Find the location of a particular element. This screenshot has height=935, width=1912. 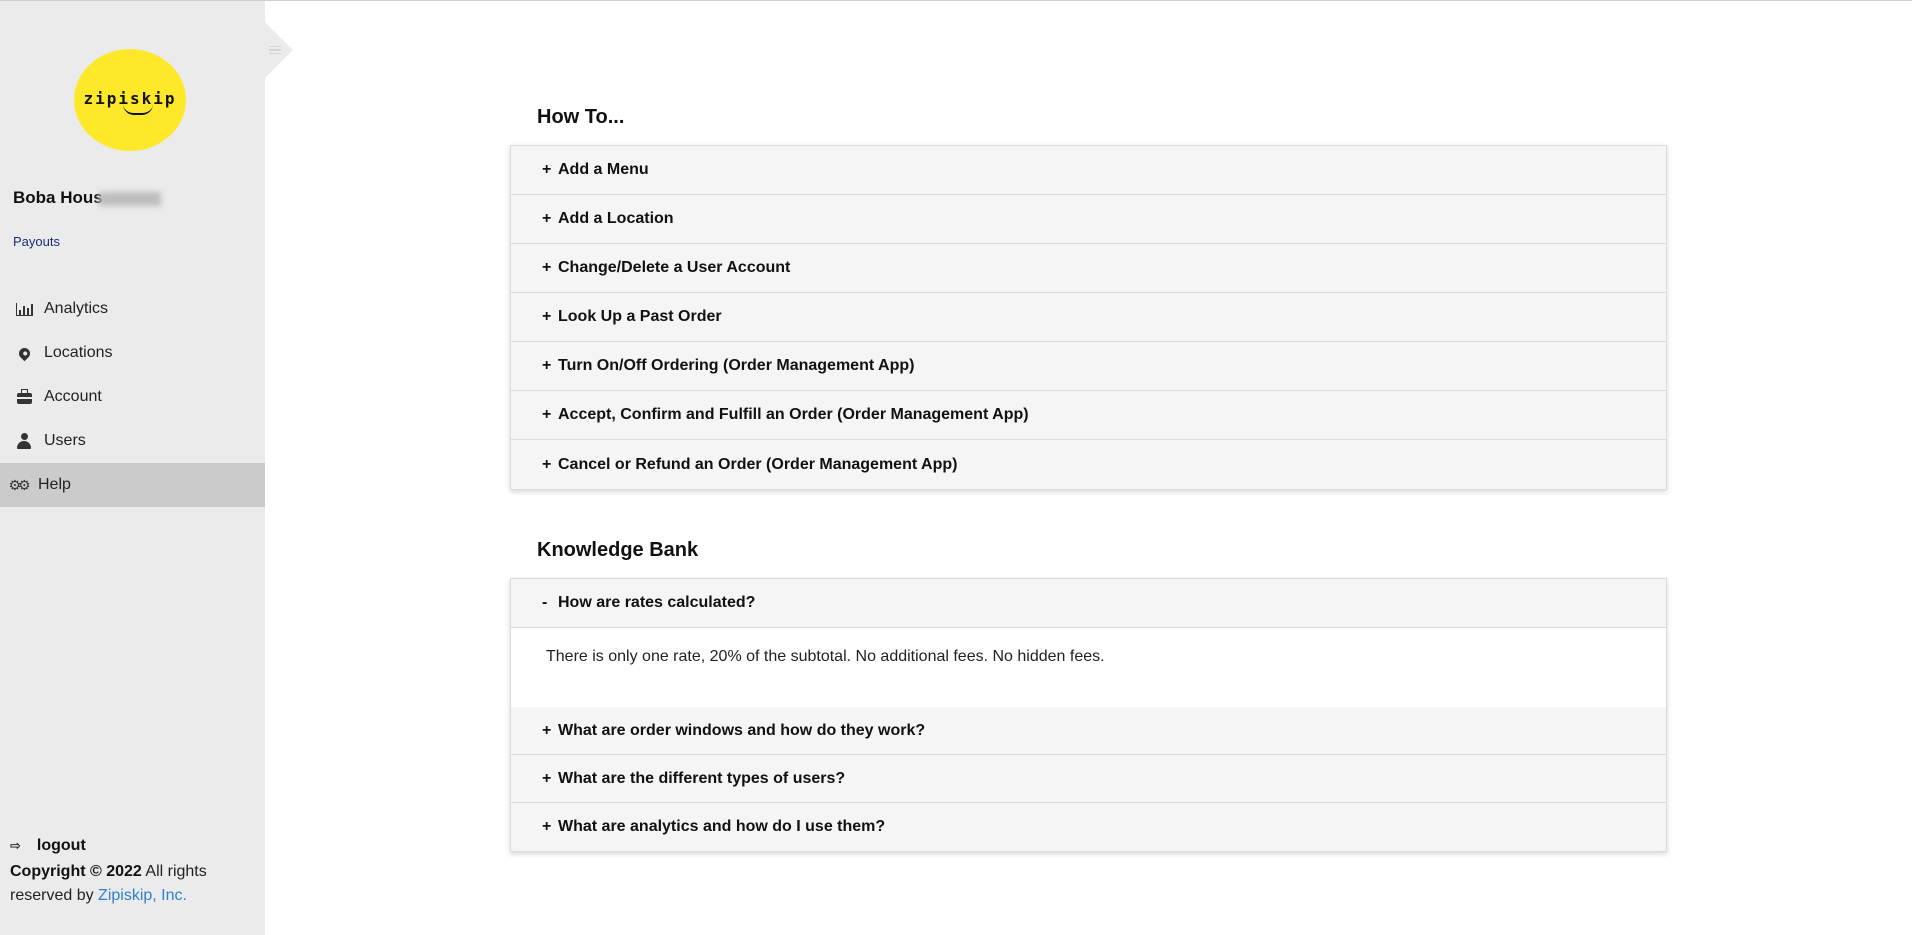

map-pin-icon is located at coordinates (24, 353).